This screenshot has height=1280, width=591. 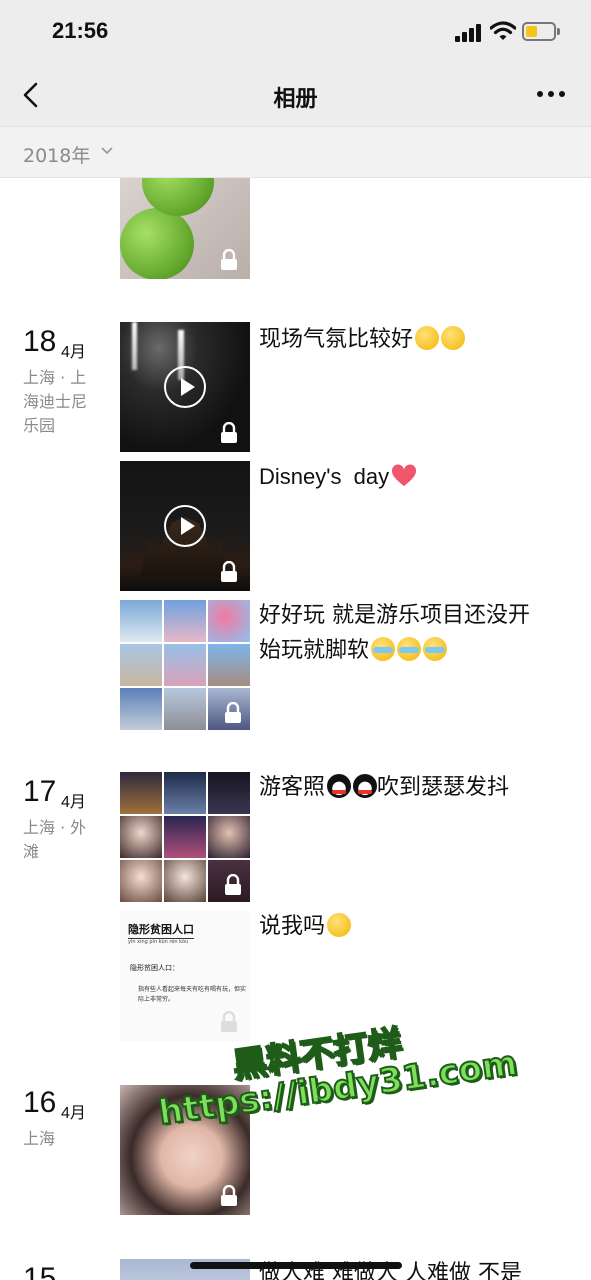 I want to click on smile-emoji-icon, so click(x=339, y=925).